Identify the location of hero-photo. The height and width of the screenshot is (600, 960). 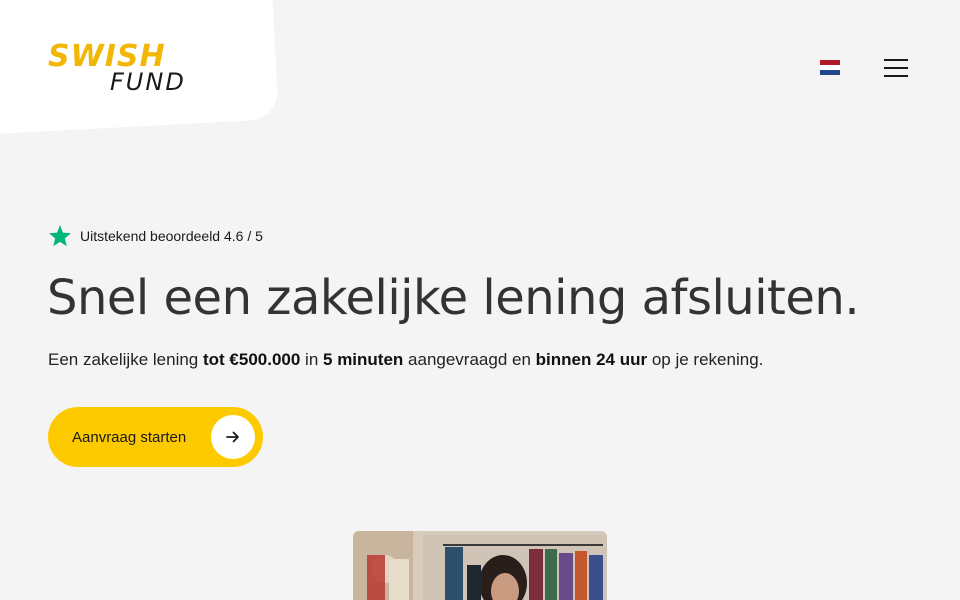
(480, 565).